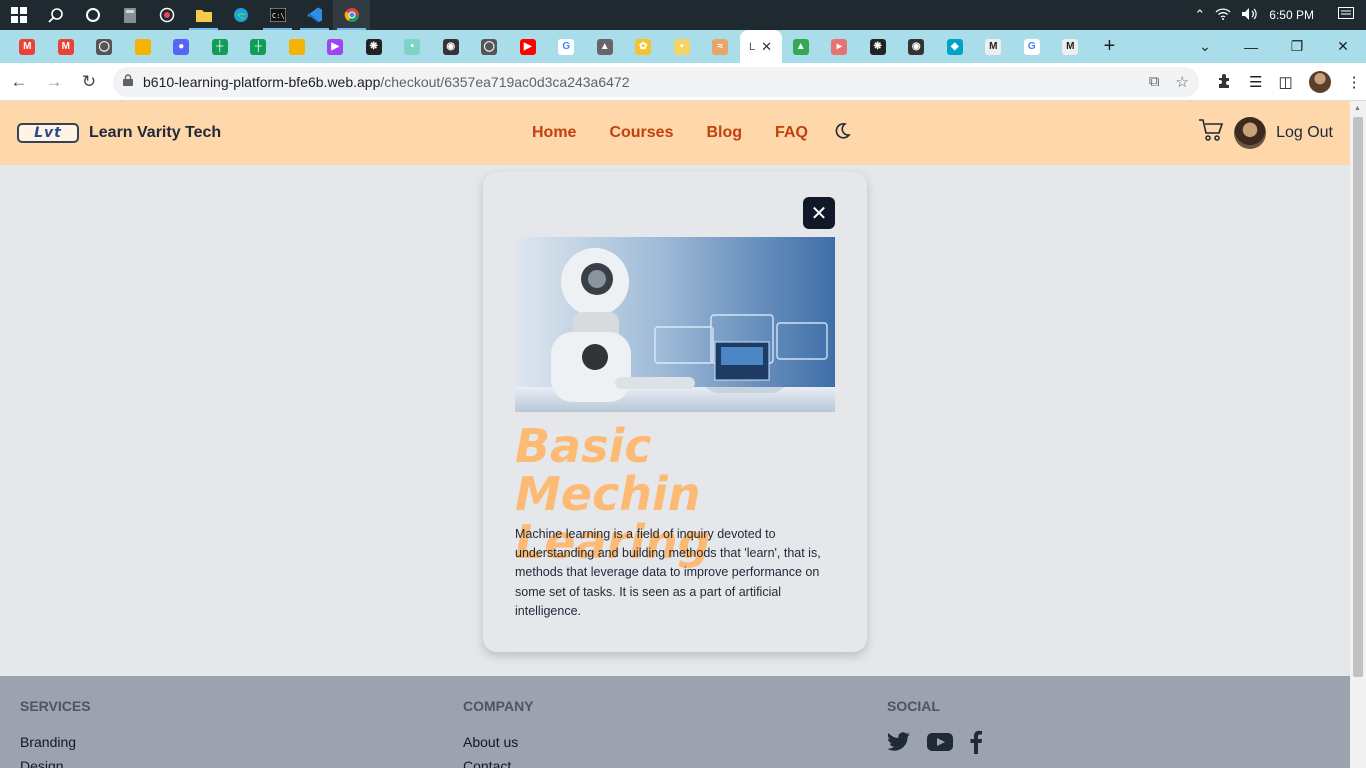 The height and width of the screenshot is (768, 1366). I want to click on brand-name: Learn Varity Tech, so click(155, 133).